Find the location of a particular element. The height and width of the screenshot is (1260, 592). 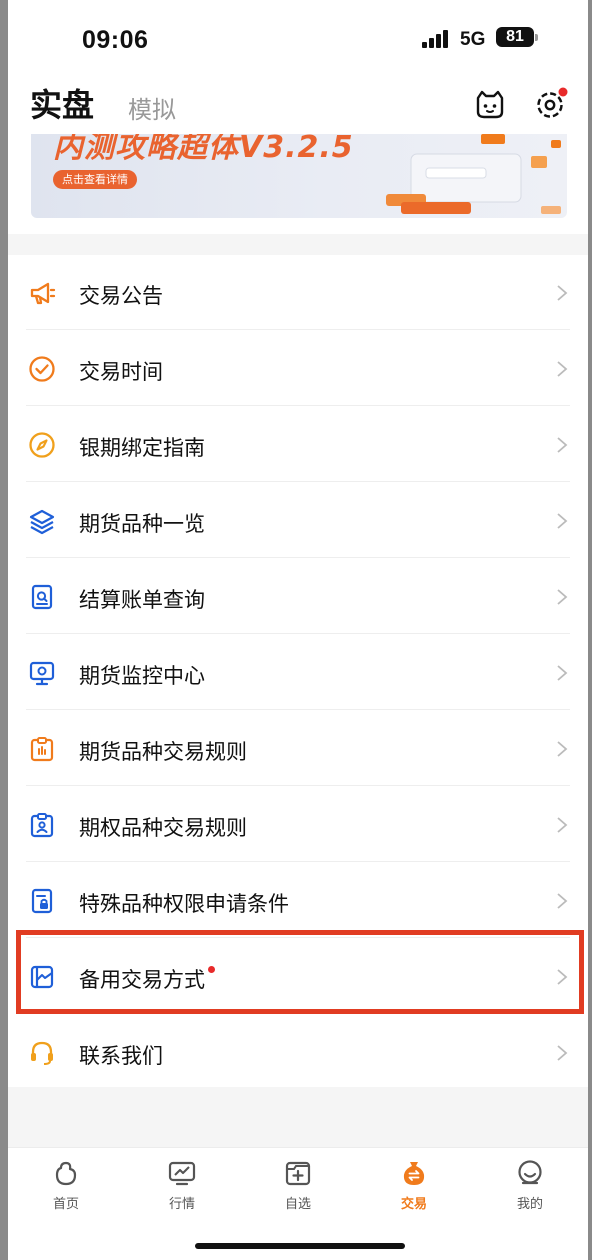

battery-tip is located at coordinates (536, 37).